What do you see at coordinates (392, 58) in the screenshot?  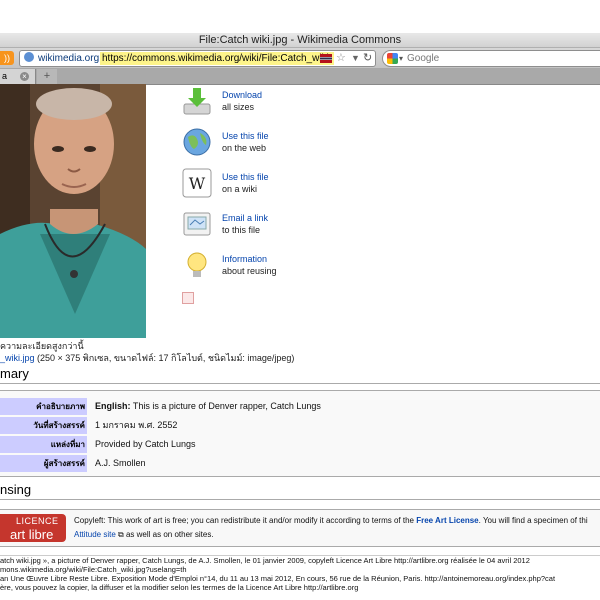 I see `google-icon` at bounding box center [392, 58].